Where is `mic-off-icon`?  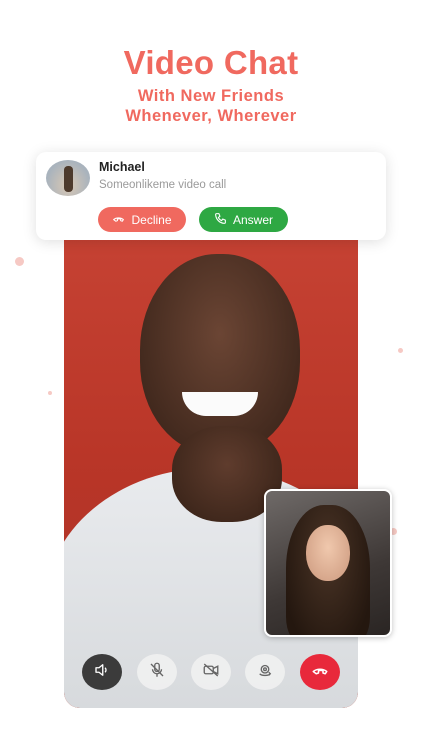
mic-off-icon is located at coordinates (157, 672).